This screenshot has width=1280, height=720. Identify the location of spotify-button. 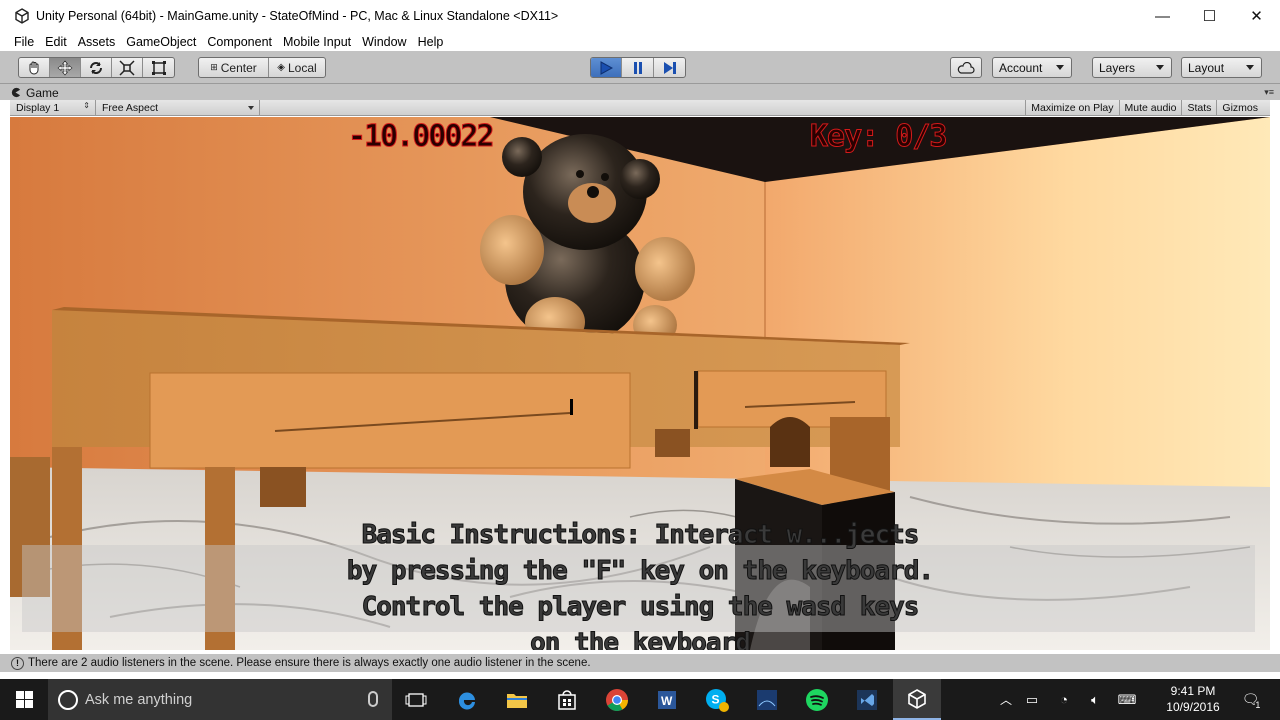
(817, 699).